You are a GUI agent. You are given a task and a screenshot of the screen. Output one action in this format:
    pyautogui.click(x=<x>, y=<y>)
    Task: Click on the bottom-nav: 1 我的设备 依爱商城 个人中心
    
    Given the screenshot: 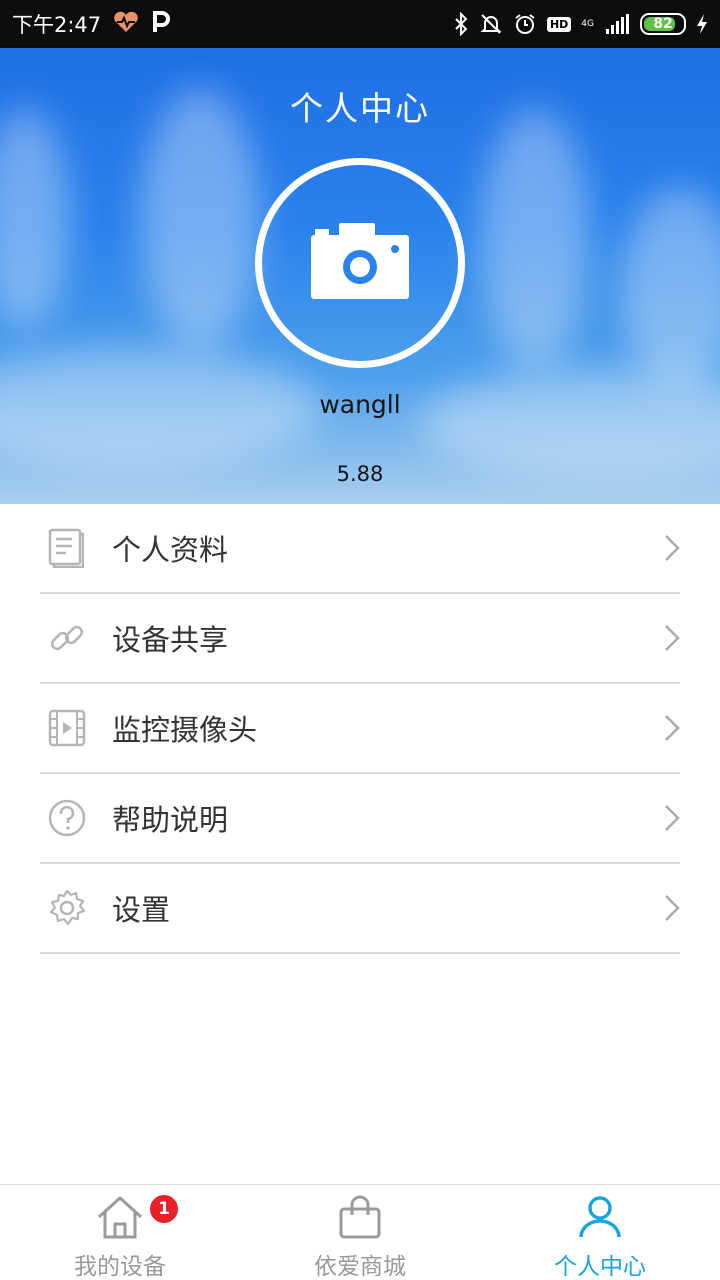 What is the action you would take?
    pyautogui.click(x=360, y=1232)
    